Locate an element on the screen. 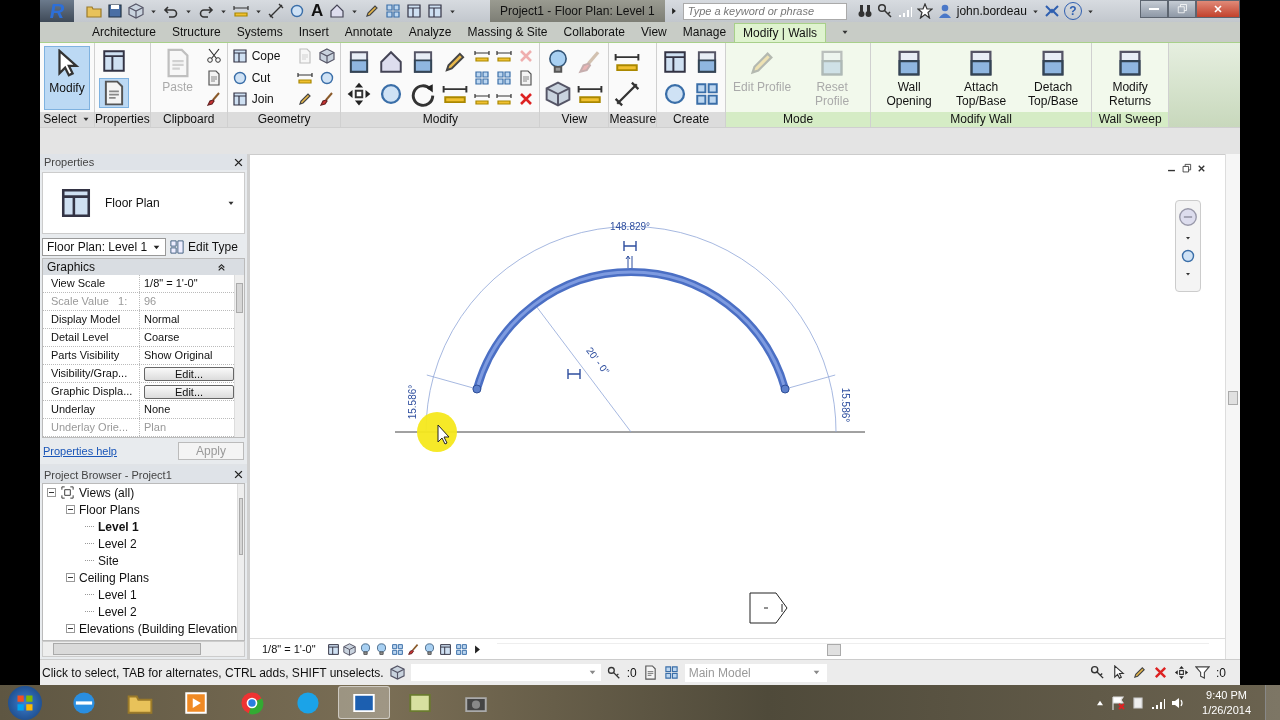 This screenshot has height=720, width=1280. minimize-button is located at coordinates (1154, 9).